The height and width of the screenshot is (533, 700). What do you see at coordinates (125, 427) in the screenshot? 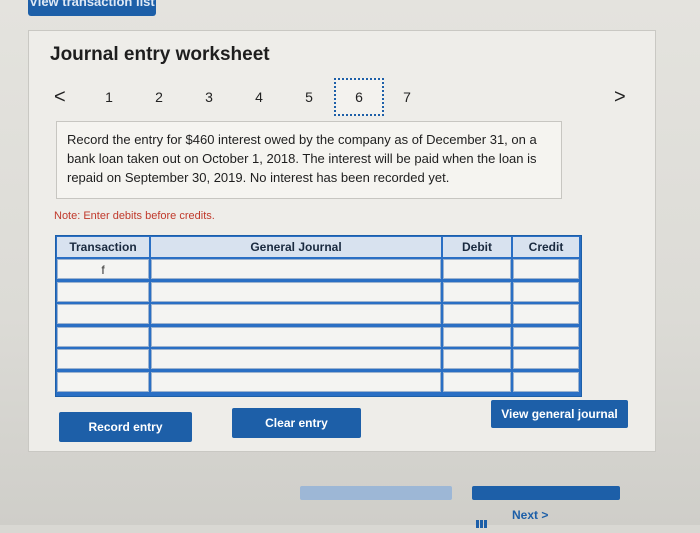
I see `record-entry-button: Record entry` at bounding box center [125, 427].